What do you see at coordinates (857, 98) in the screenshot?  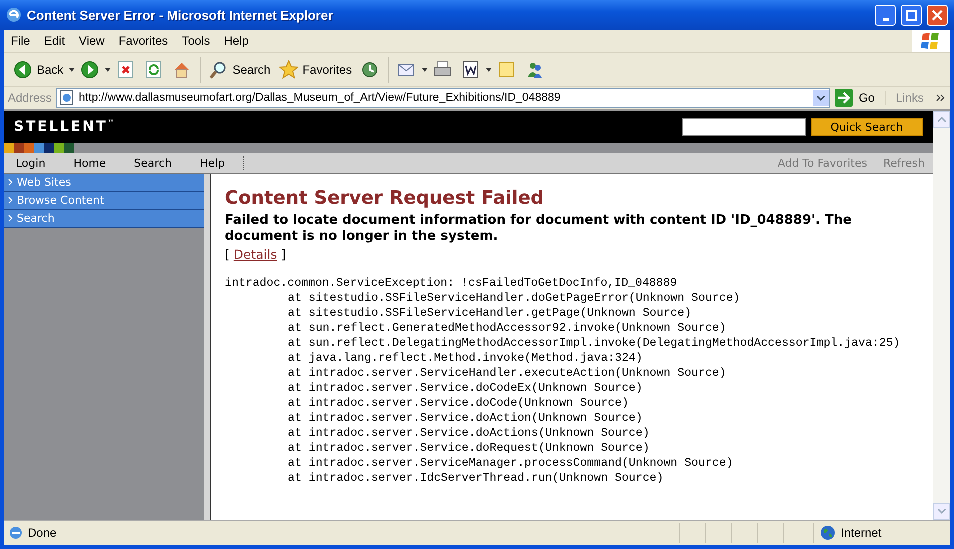 I see `go-button: Go` at bounding box center [857, 98].